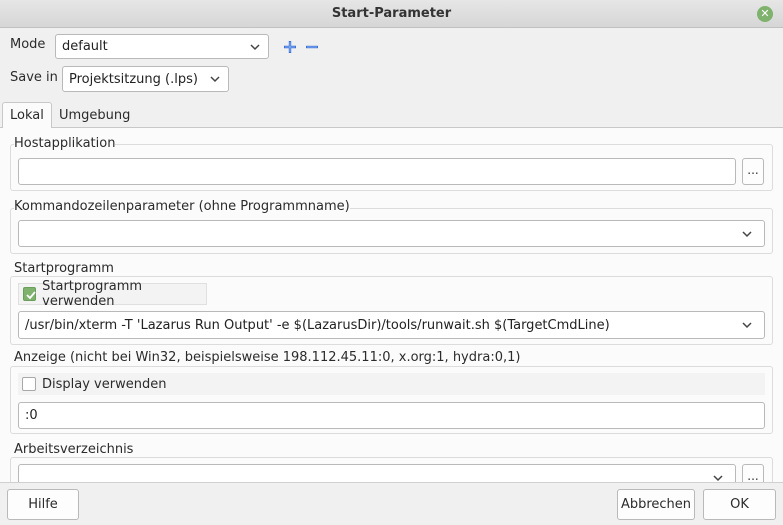 The width and height of the screenshot is (783, 525). What do you see at coordinates (85, 46) in the screenshot?
I see `mode-value: default` at bounding box center [85, 46].